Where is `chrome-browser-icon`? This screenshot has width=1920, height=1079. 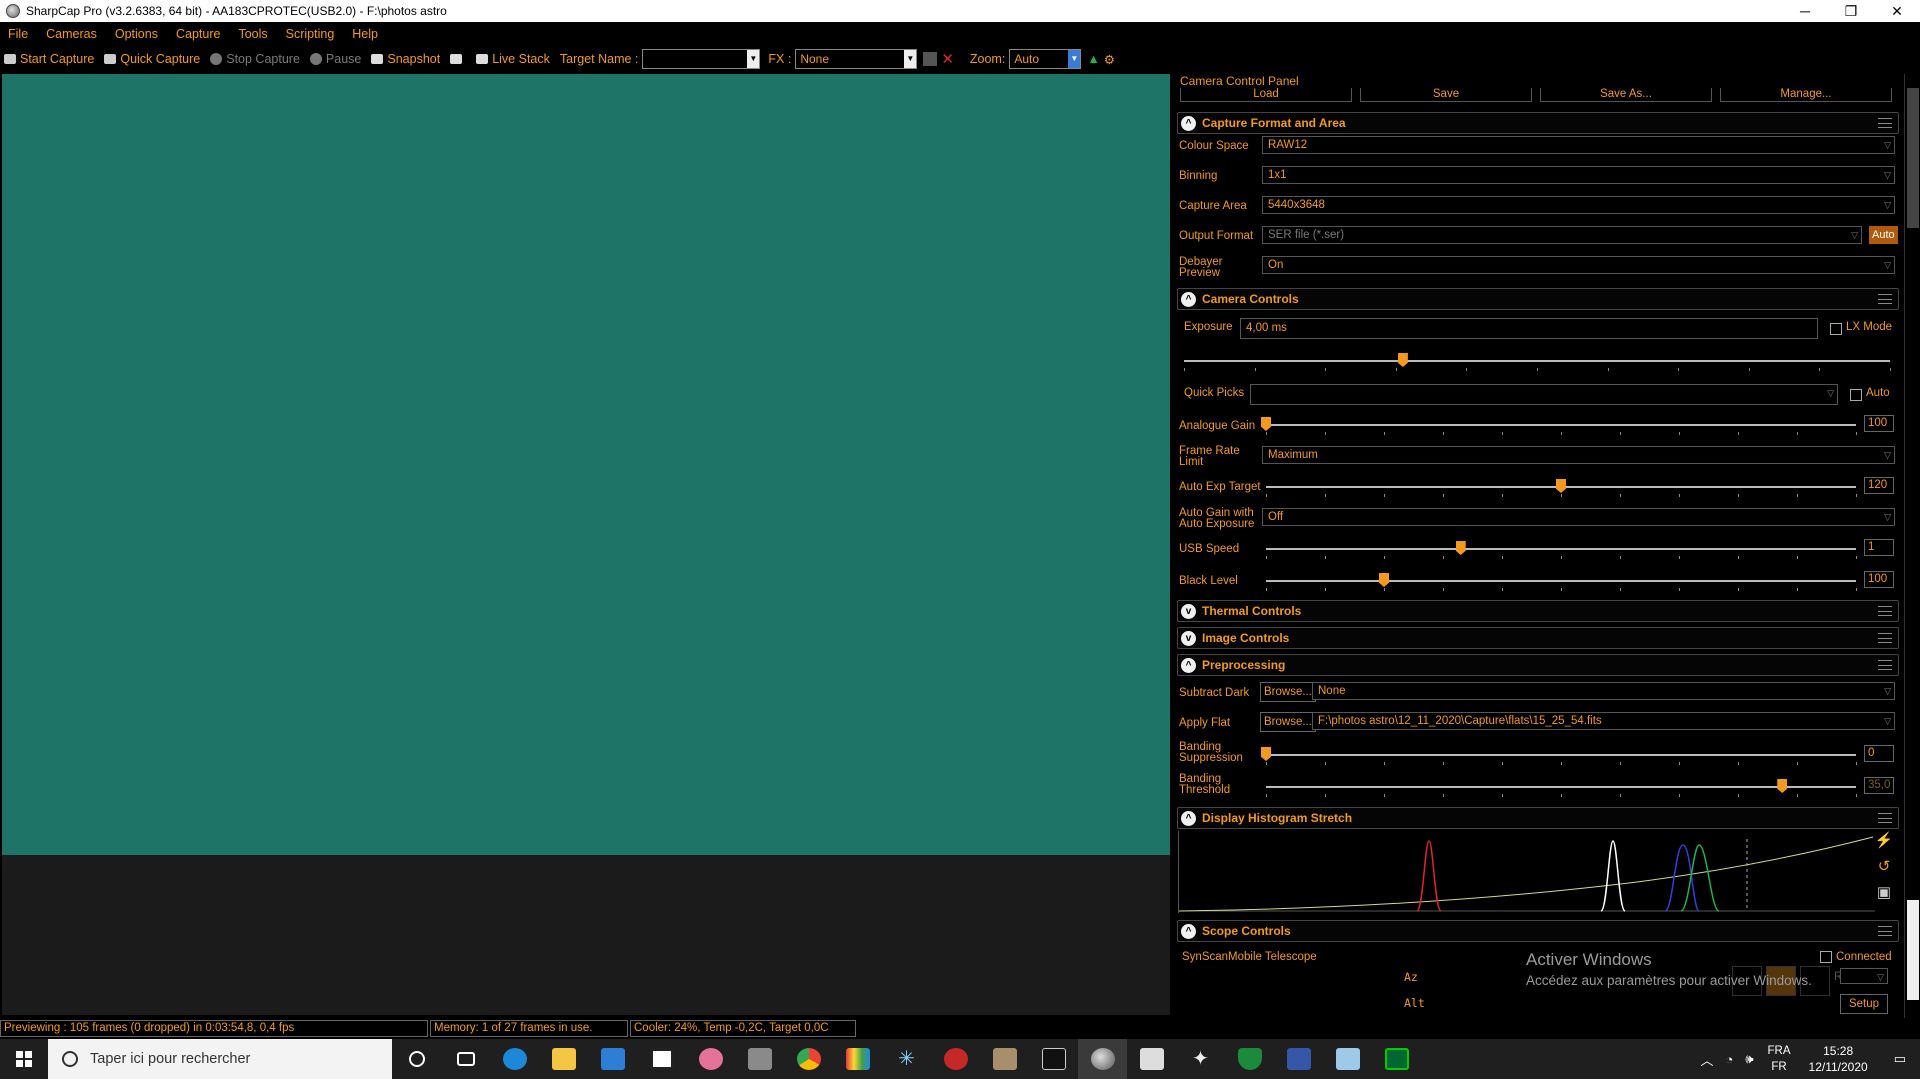 chrome-browser-icon is located at coordinates (808, 1059).